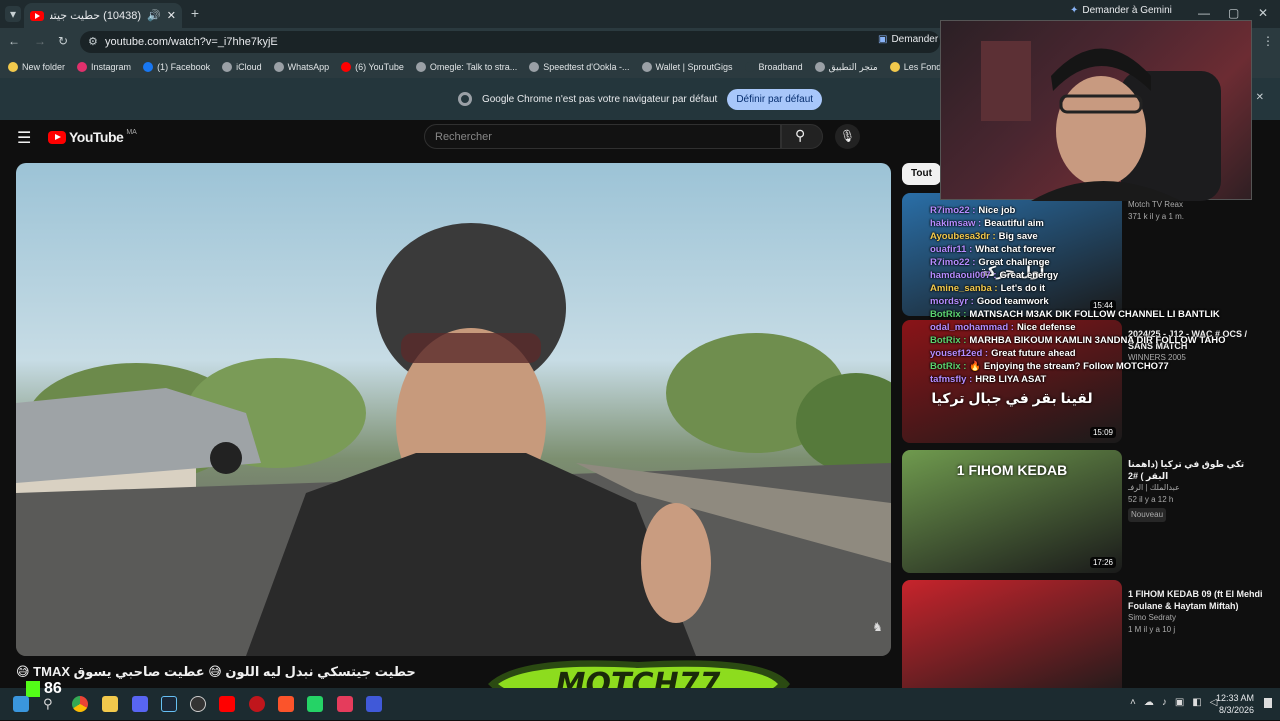 The image size is (1280, 721). Describe the element at coordinates (1101, 121) in the screenshot. I see `webcam-frame` at that location.